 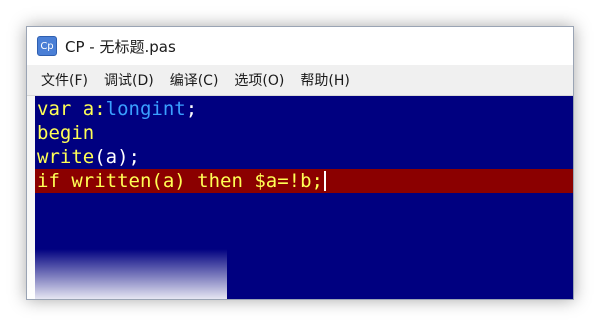 I want to click on window-title: CP - 无标题.pas, so click(x=120, y=46).